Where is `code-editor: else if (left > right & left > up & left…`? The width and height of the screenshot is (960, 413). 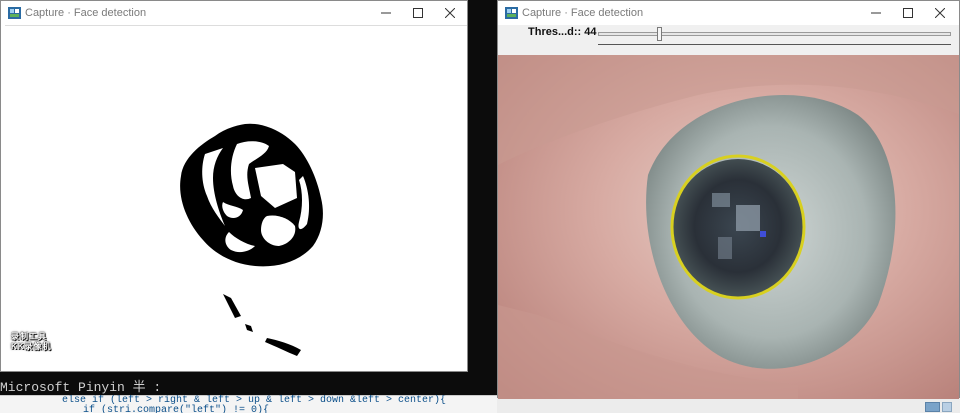 code-editor: else if (left > right & left > up & left… is located at coordinates (248, 404).